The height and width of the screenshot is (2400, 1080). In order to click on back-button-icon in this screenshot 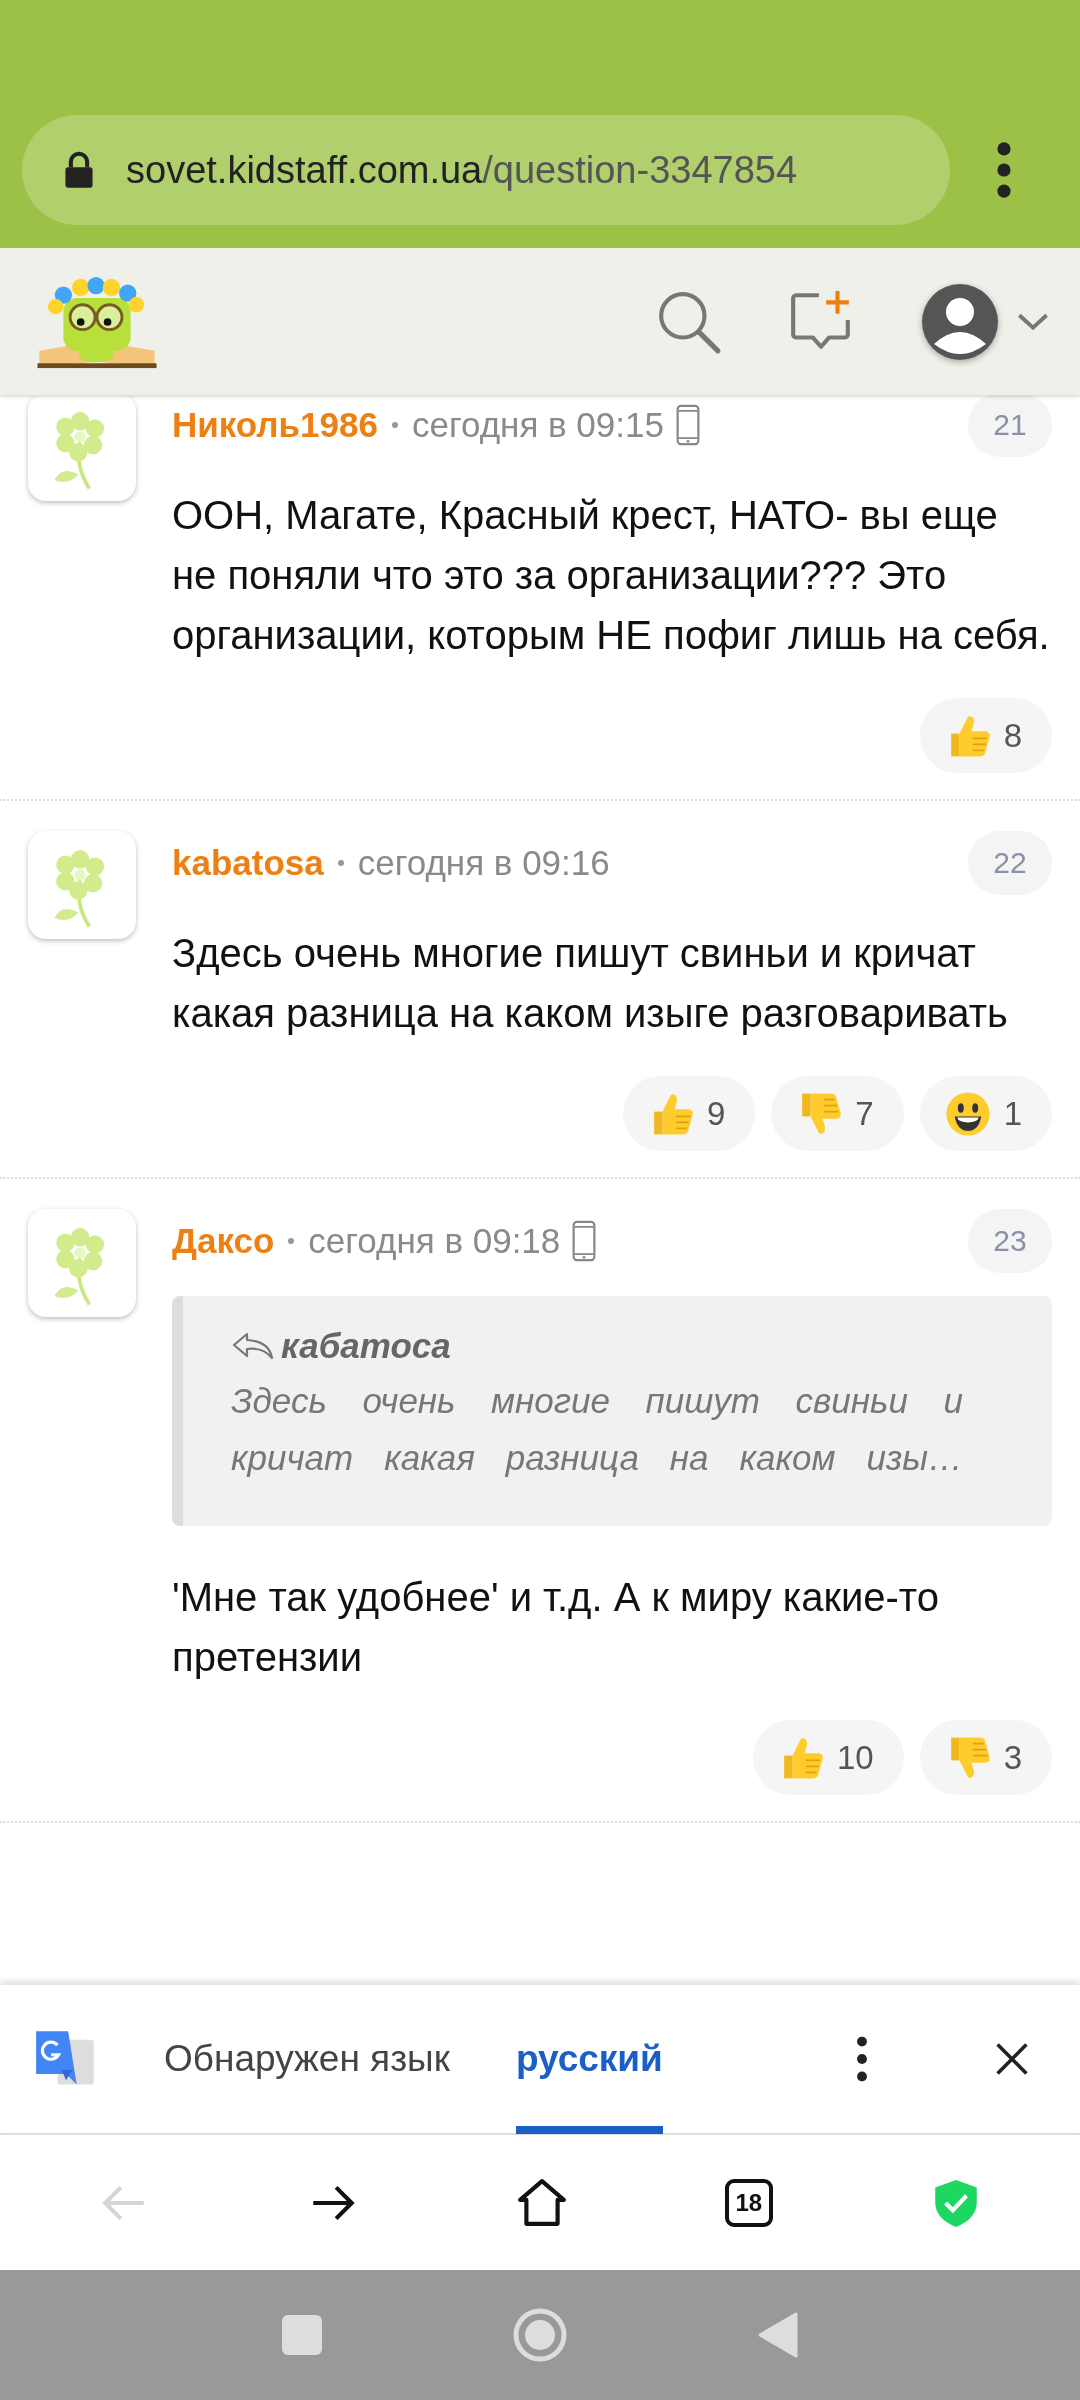, I will do `click(778, 2335)`.